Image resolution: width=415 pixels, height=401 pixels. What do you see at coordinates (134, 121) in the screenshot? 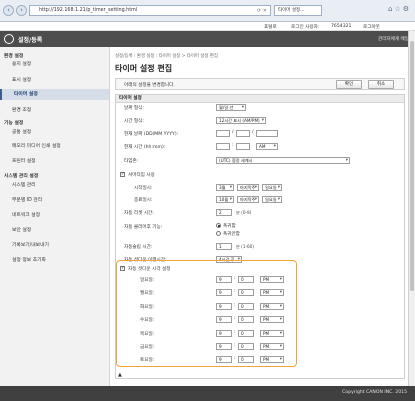
I see `time-format-label: 시간 형식:` at bounding box center [134, 121].